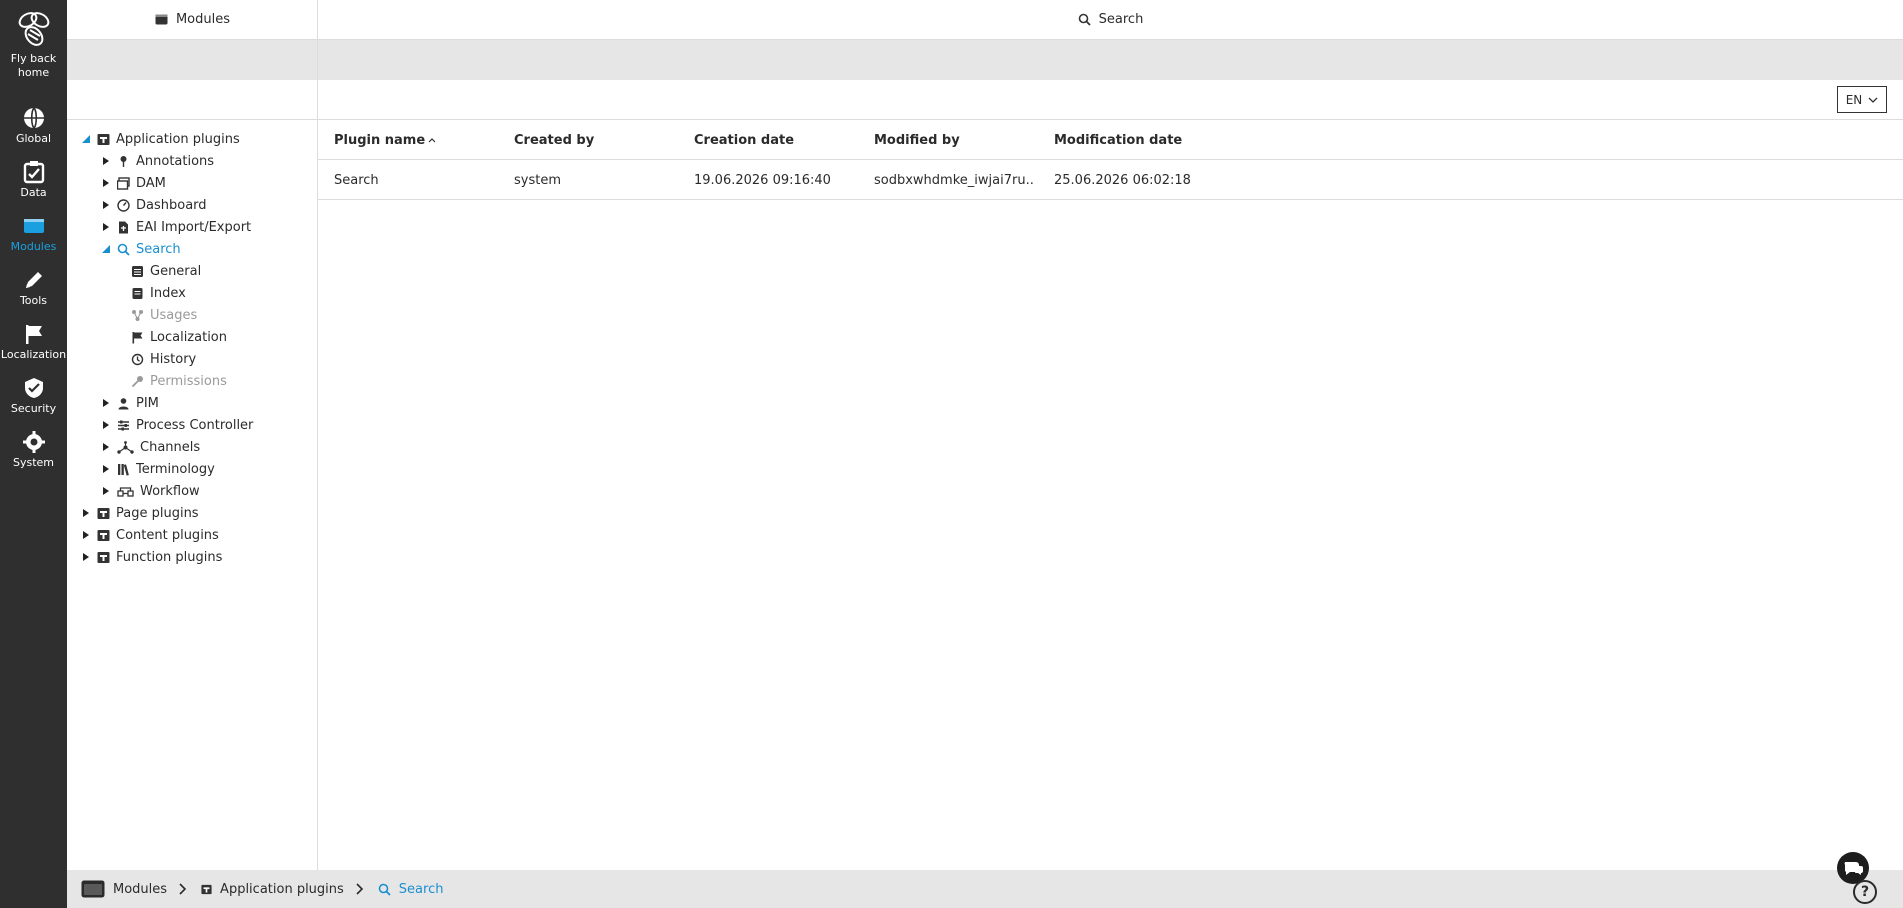 The image size is (1903, 908). Describe the element at coordinates (151, 557) in the screenshot. I see `tree-node-function-plugins: Function plugins` at that location.